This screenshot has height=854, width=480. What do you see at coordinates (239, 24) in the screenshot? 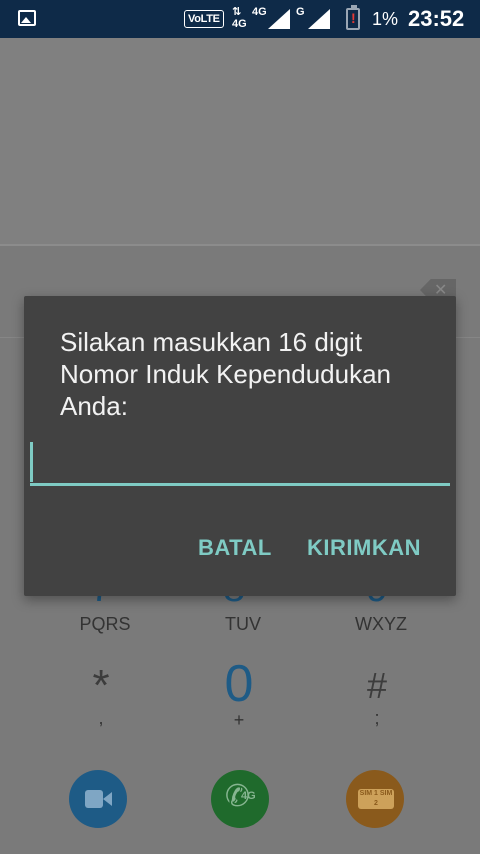
I see `network-4g-label: 4G` at bounding box center [239, 24].